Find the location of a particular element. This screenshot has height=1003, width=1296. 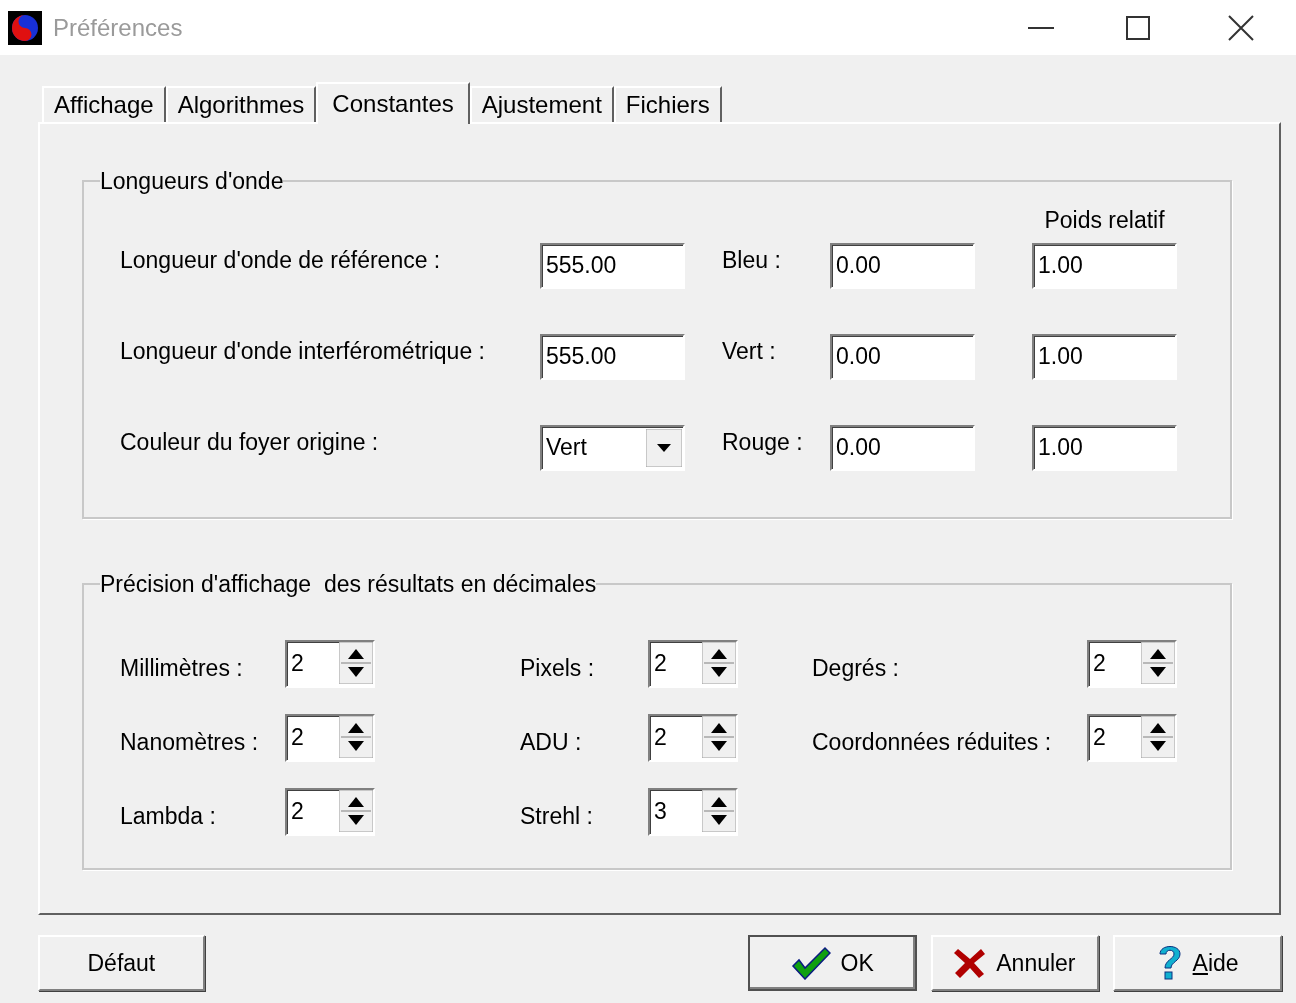

cross-icon is located at coordinates (970, 963).